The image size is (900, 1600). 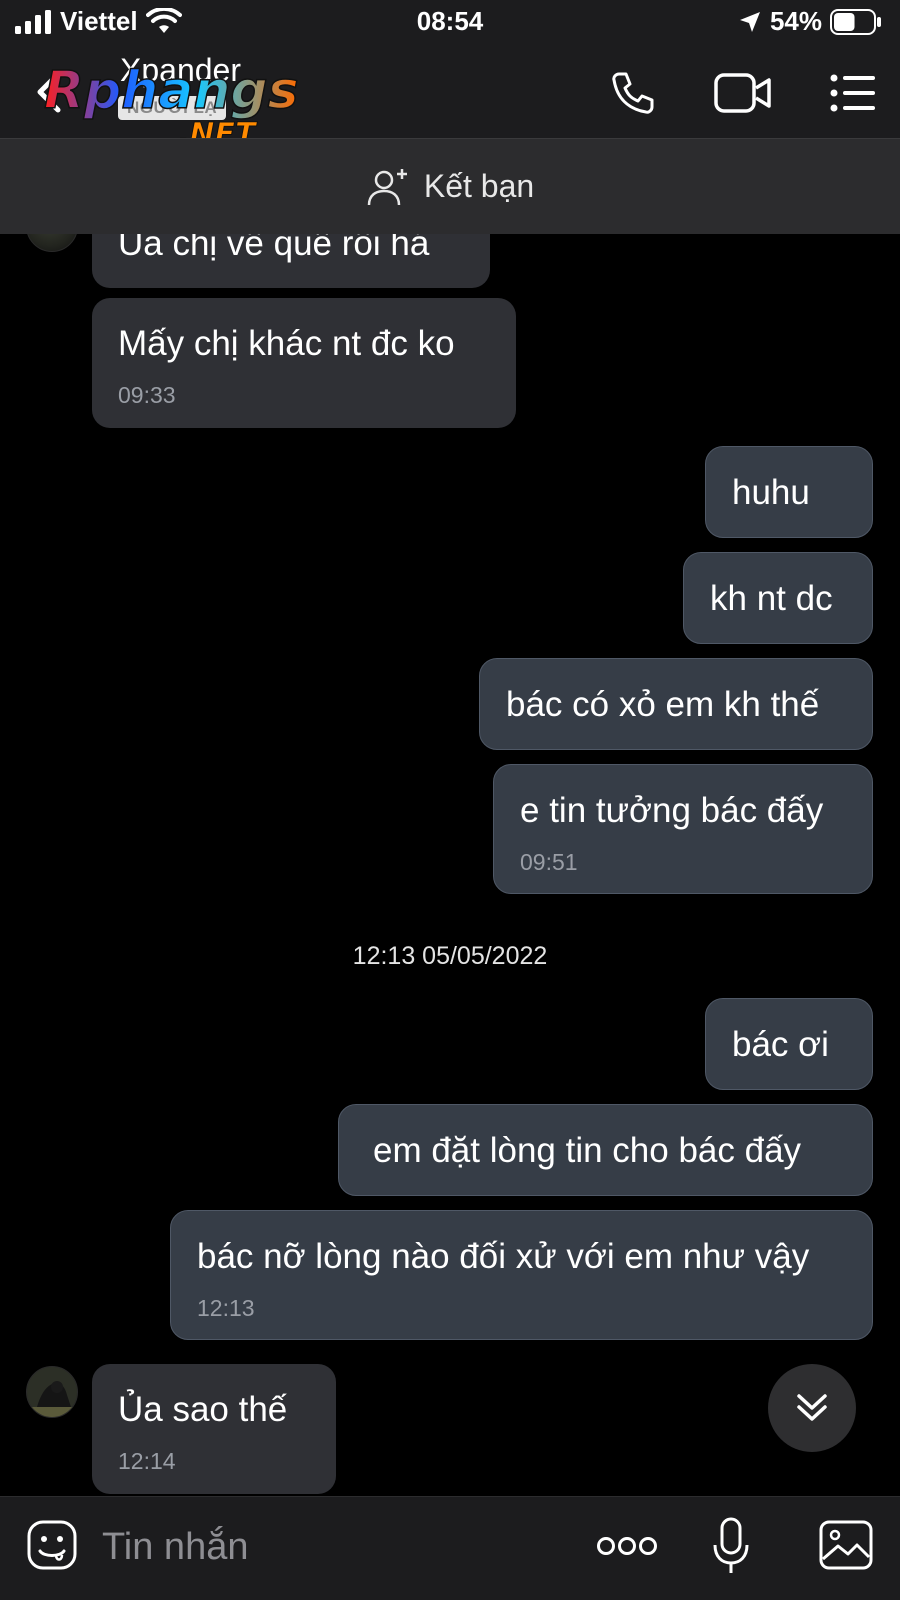 I want to click on image-icon, so click(x=846, y=1545).